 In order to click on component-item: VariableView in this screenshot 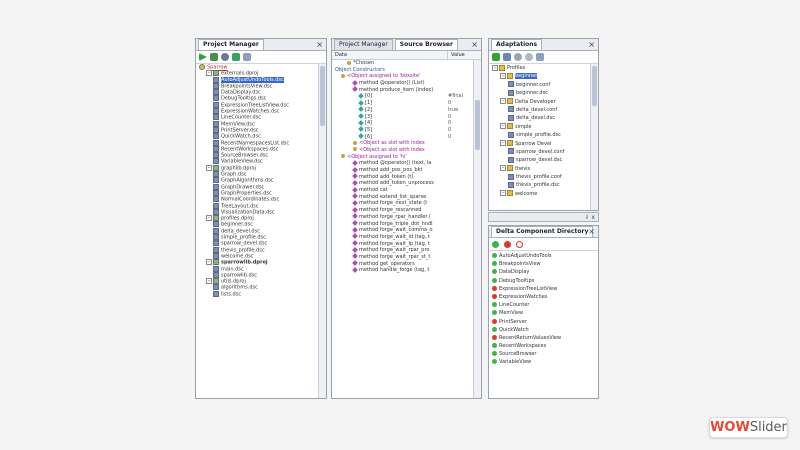, I will do `click(543, 362)`.